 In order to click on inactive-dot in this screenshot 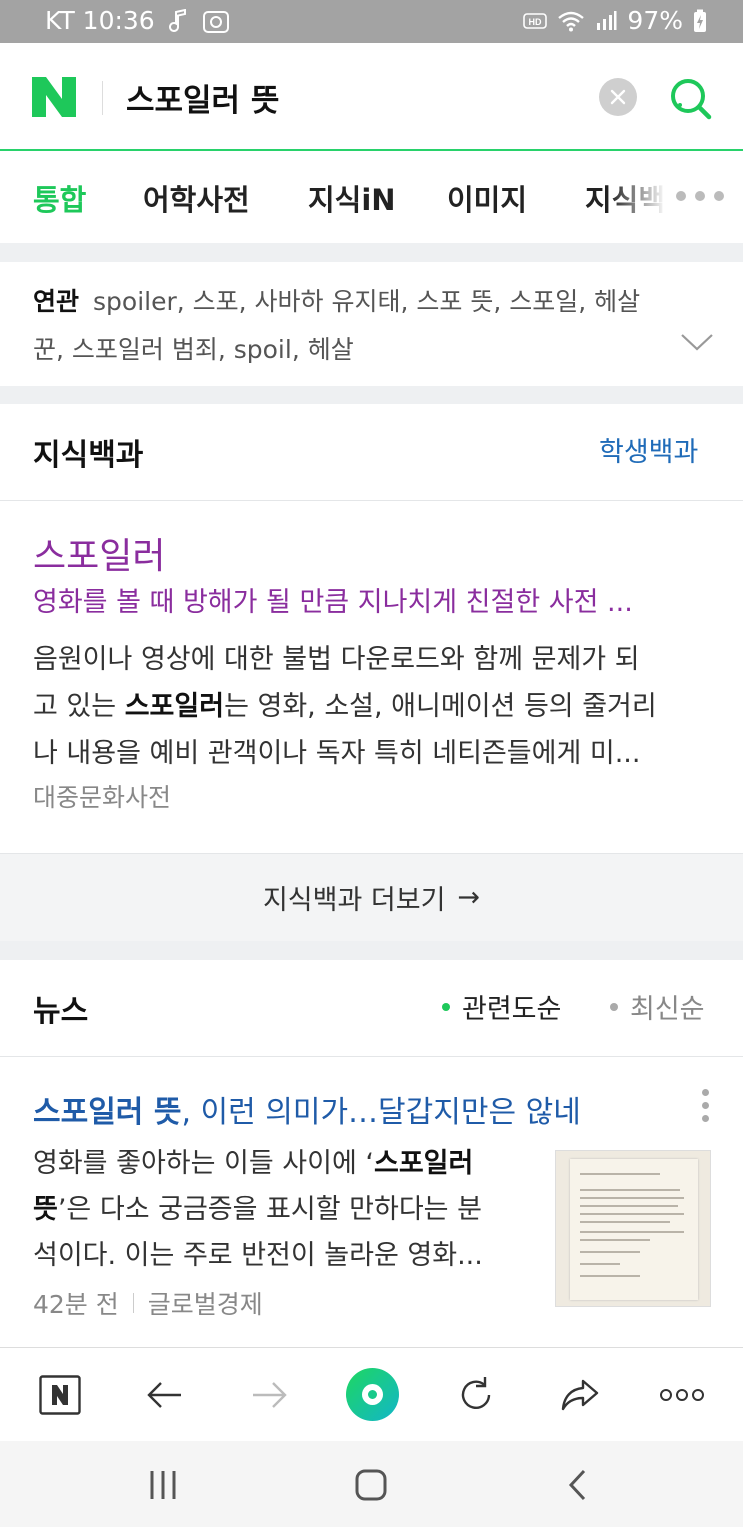, I will do `click(614, 1006)`.